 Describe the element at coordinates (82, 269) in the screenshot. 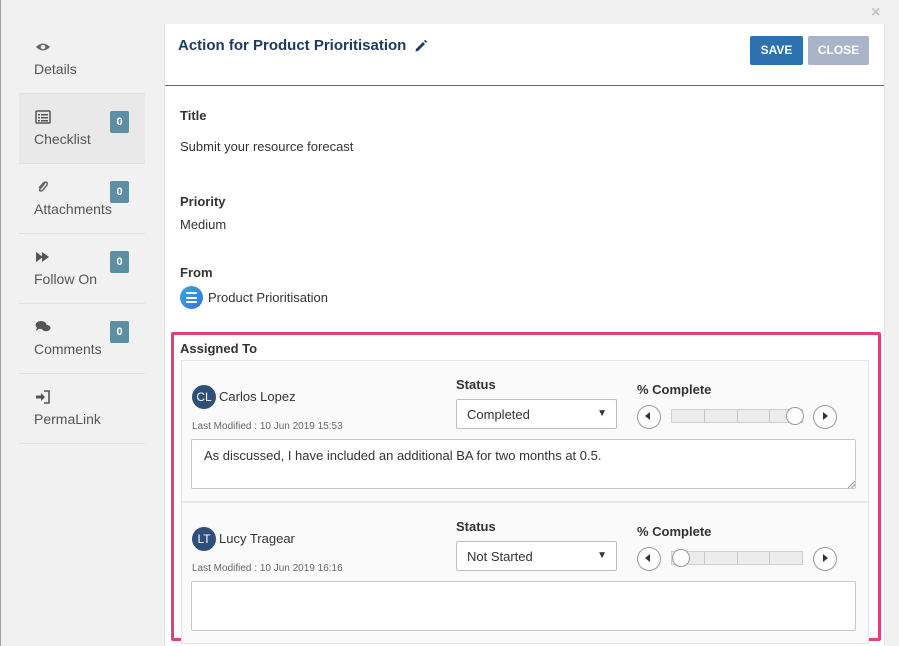

I see `sidebar-item-follow-on: Follow On 0` at that location.